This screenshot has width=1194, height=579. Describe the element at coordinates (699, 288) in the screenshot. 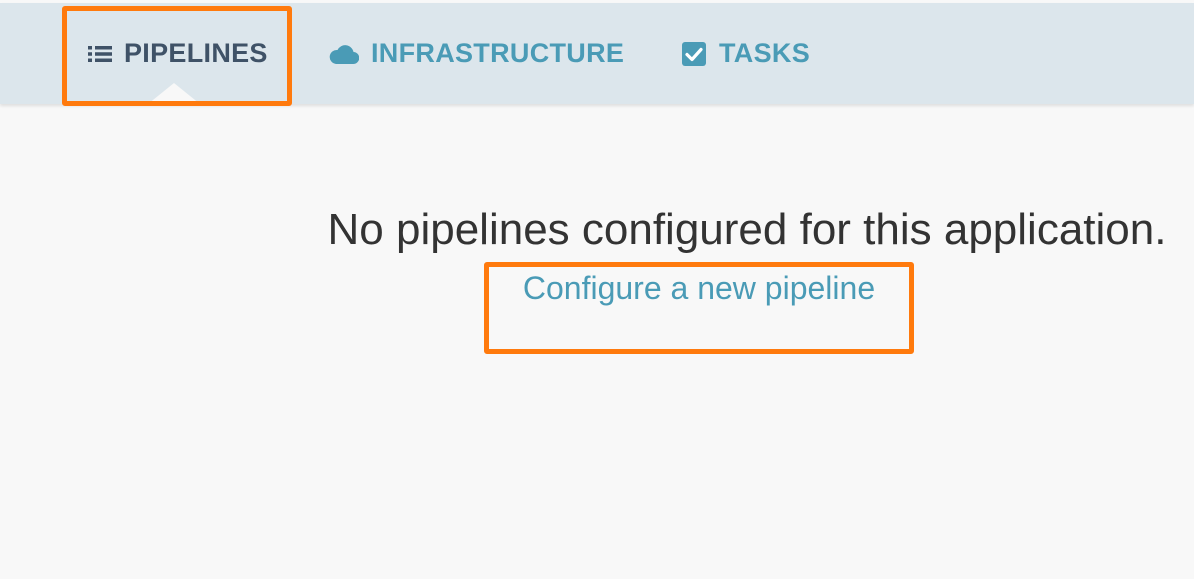

I see `configure-pipeline-link: Configure a new pipeline` at that location.